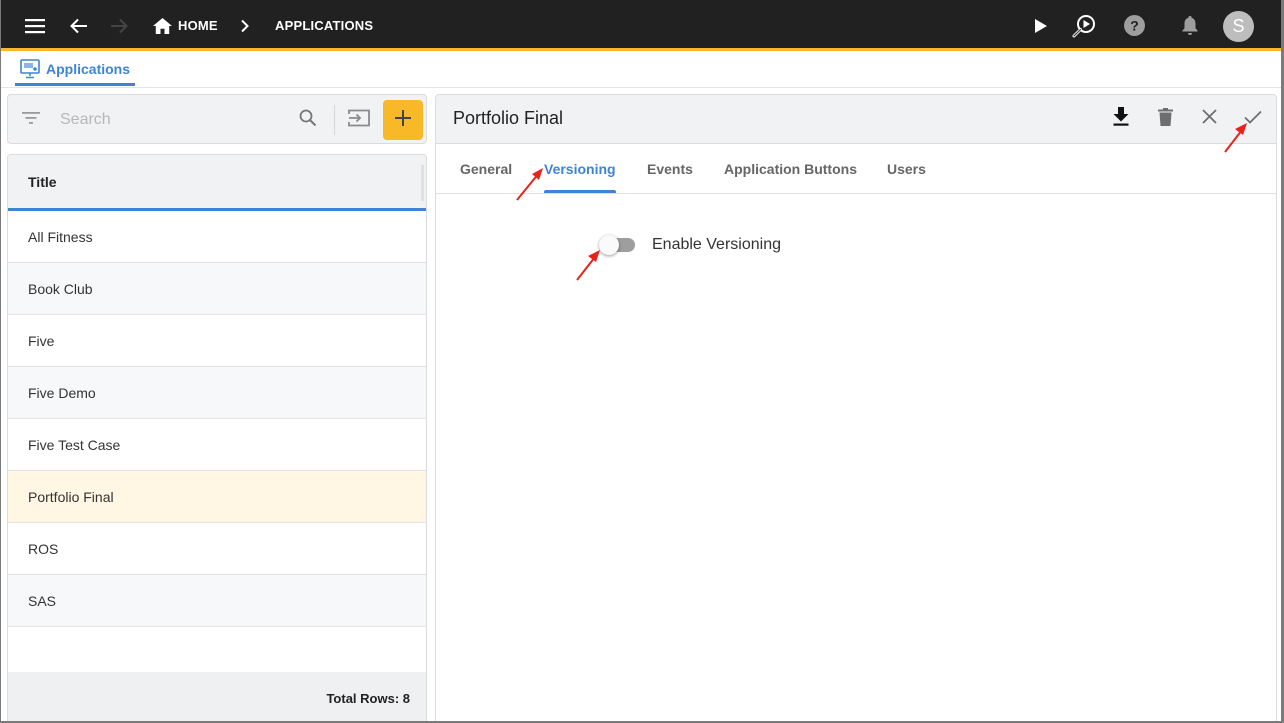  I want to click on download-button, so click(1121, 119).